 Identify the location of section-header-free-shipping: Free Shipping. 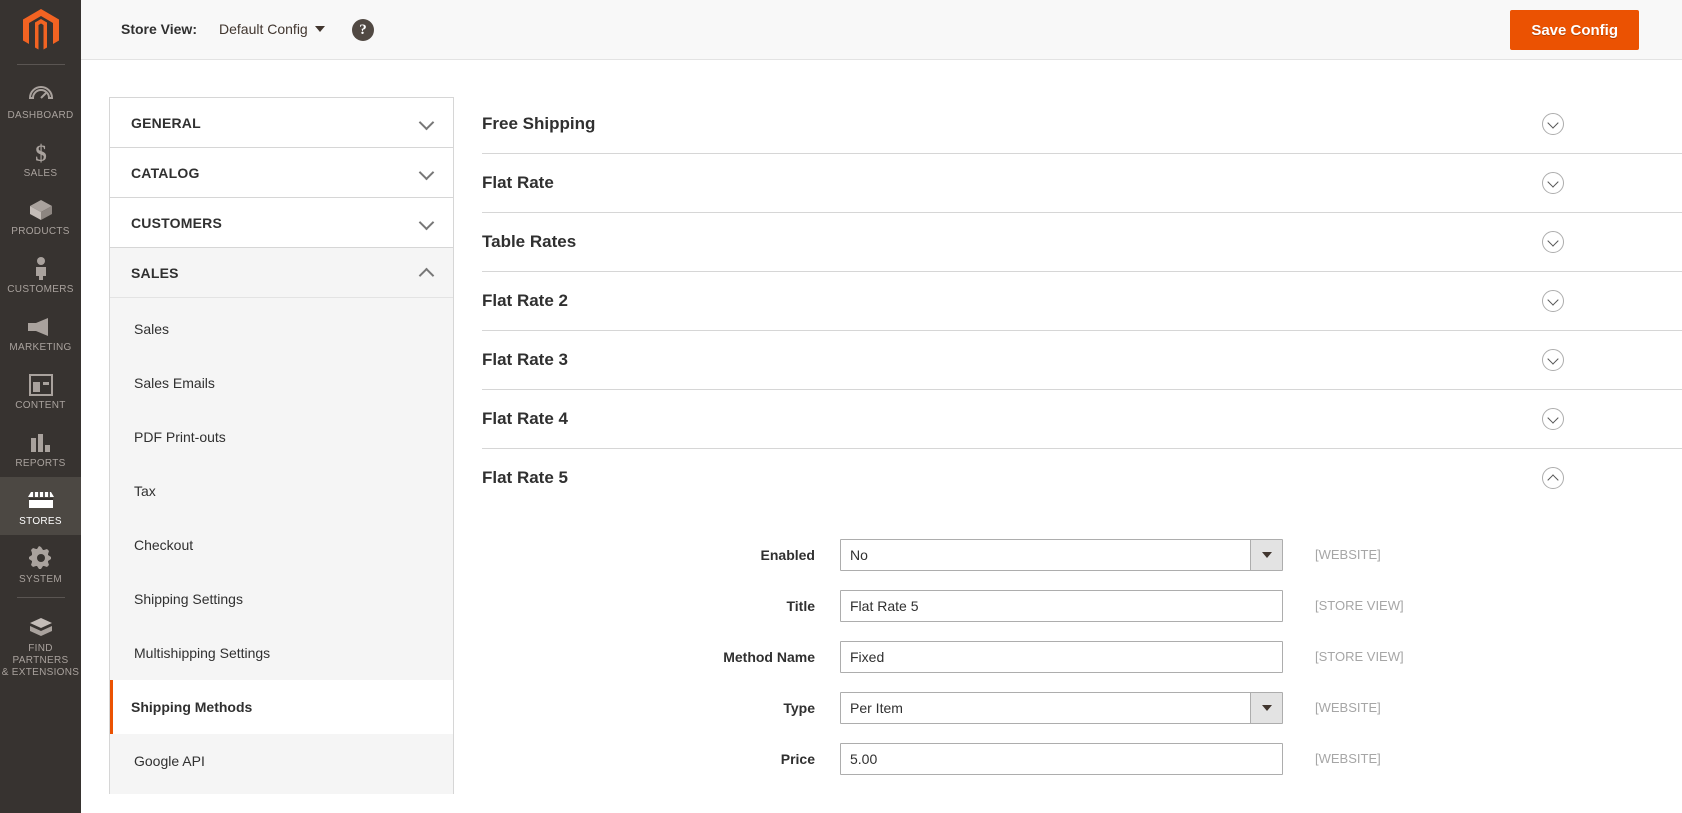
(1082, 124).